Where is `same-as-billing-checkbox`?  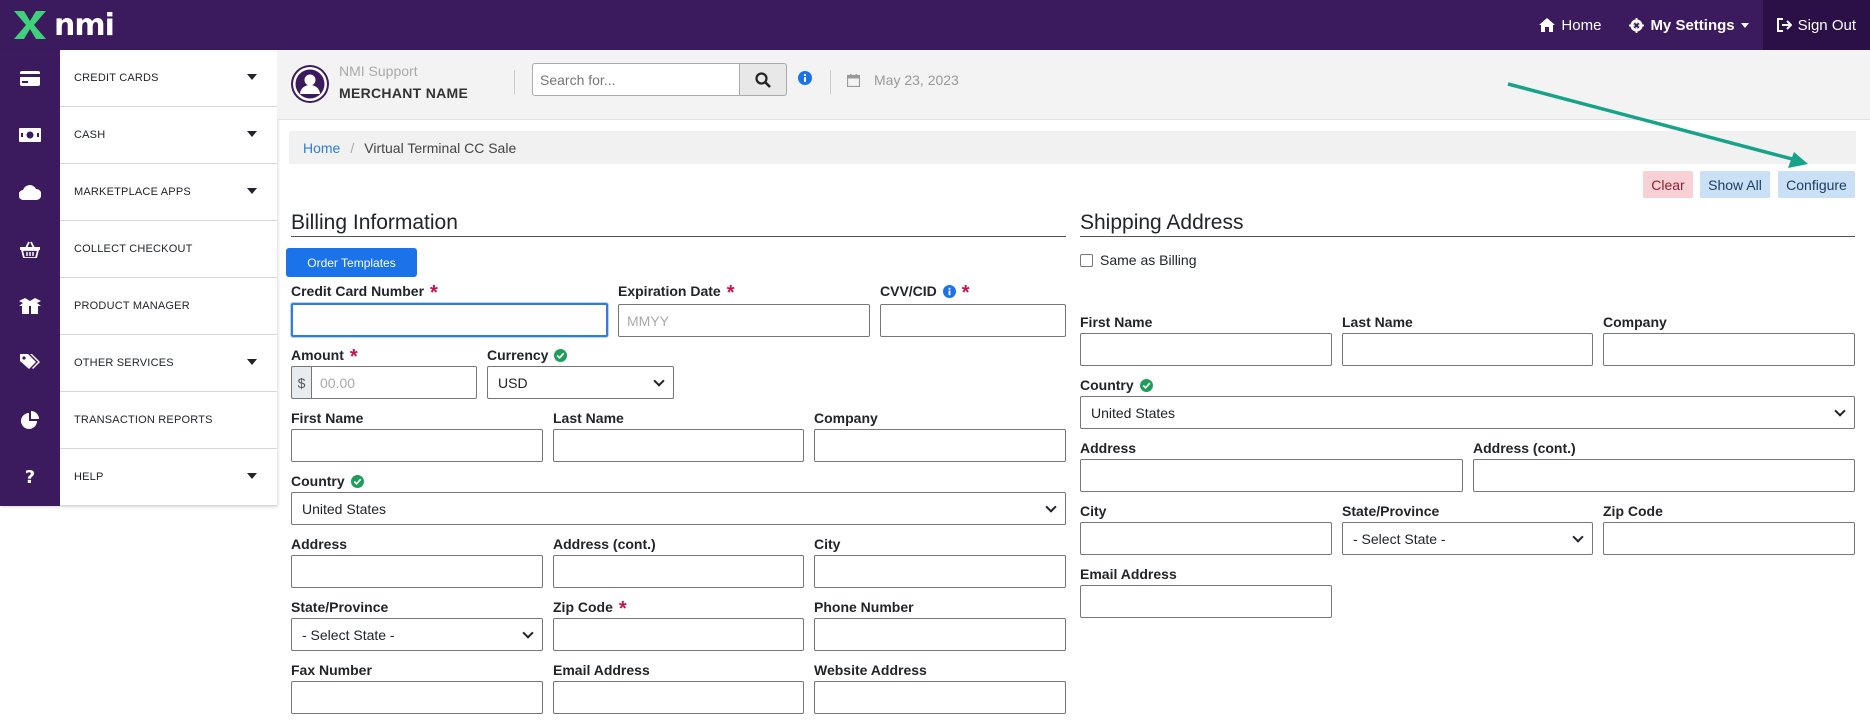 same-as-billing-checkbox is located at coordinates (1086, 260).